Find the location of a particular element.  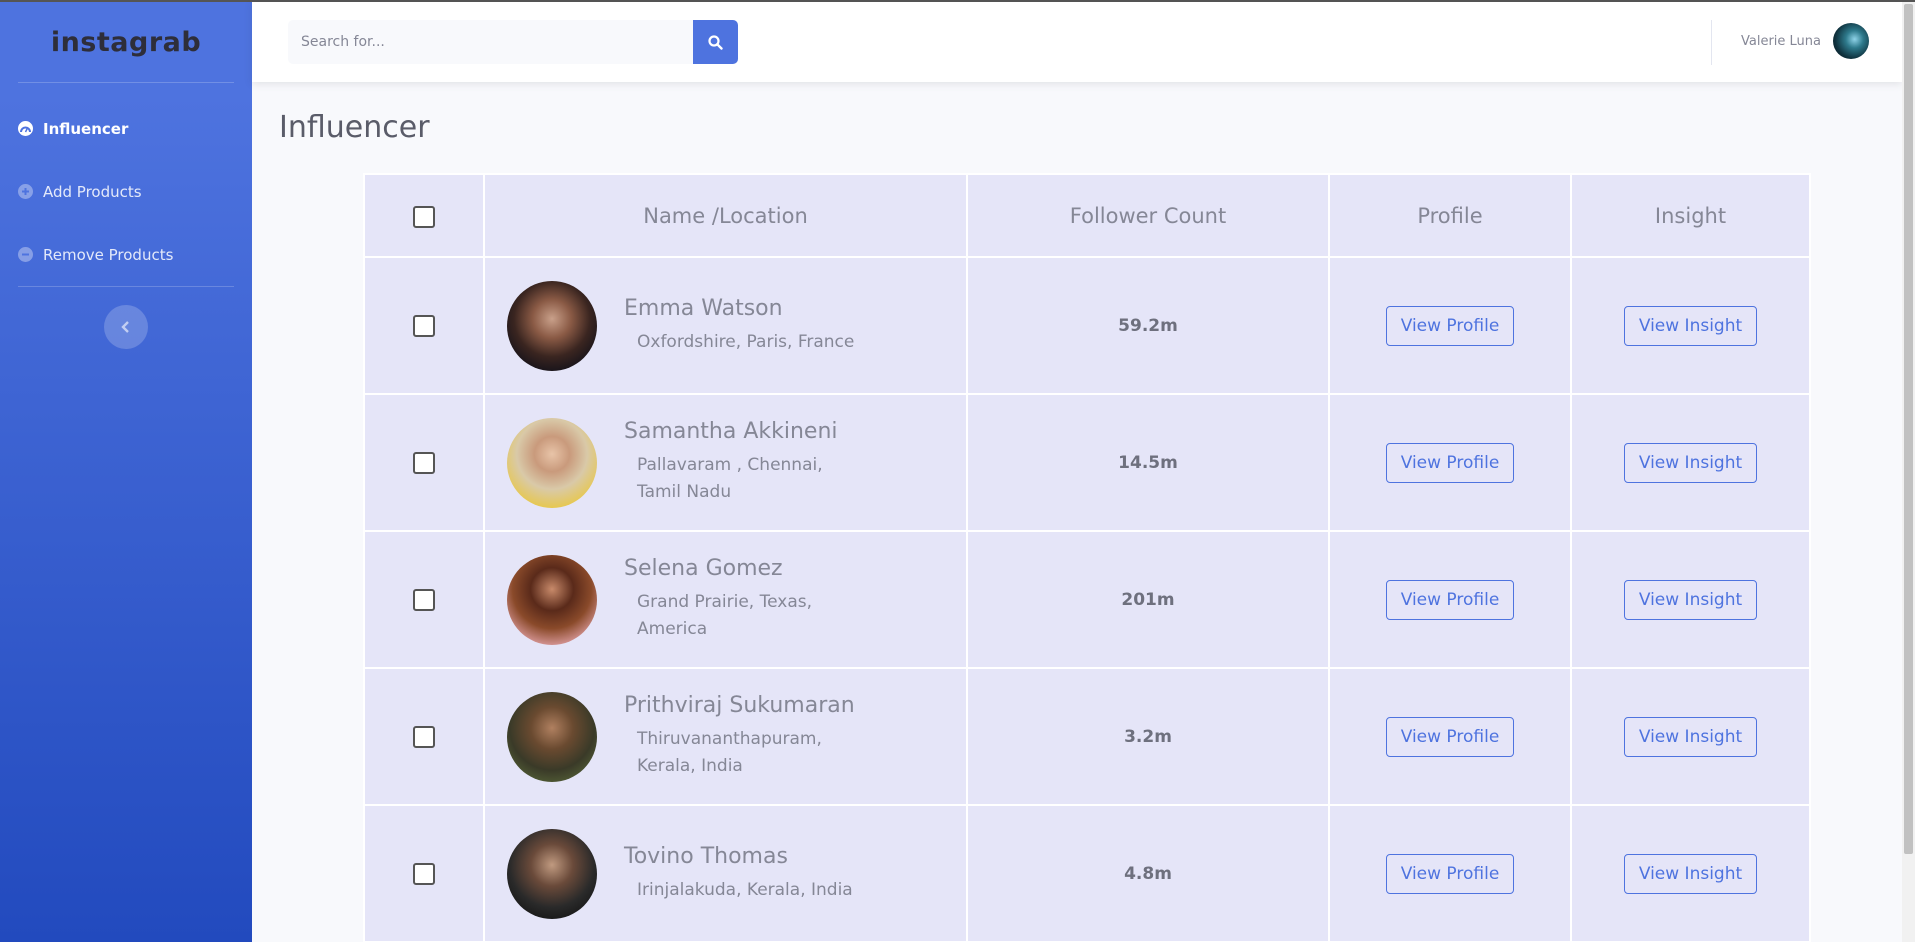

sidebar-item-label: Remove Products is located at coordinates (108, 254).